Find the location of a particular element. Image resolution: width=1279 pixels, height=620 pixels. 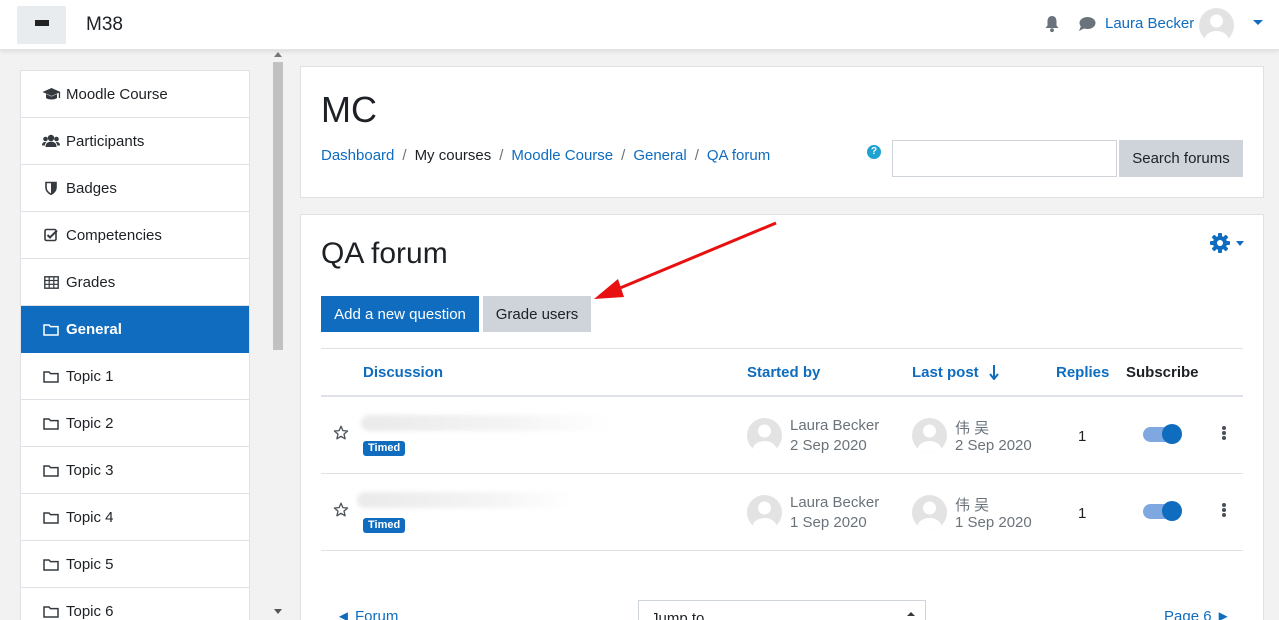

bars-icon is located at coordinates (41, 25).